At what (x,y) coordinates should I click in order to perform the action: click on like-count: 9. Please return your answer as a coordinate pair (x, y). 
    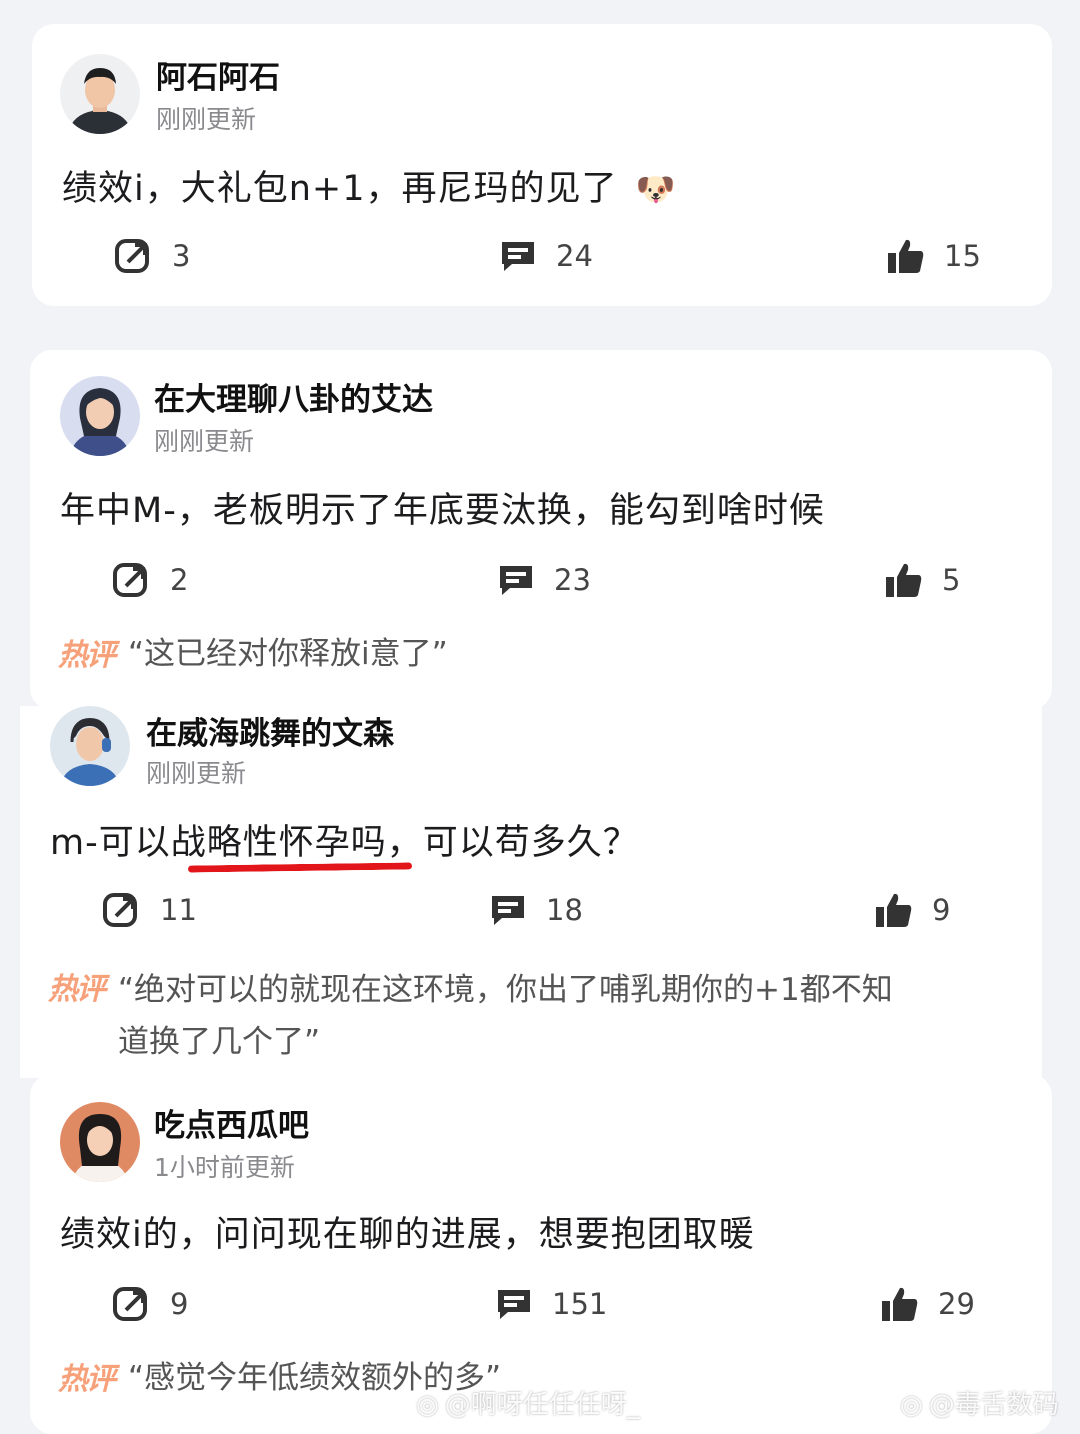
    Looking at the image, I should click on (941, 910).